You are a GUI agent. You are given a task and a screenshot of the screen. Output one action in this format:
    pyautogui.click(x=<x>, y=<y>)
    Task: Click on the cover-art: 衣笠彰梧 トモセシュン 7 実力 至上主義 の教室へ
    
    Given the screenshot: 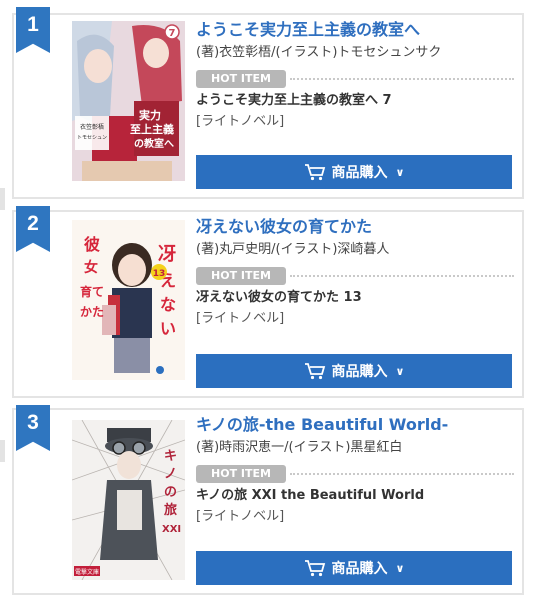 What is the action you would take?
    pyautogui.click(x=128, y=101)
    